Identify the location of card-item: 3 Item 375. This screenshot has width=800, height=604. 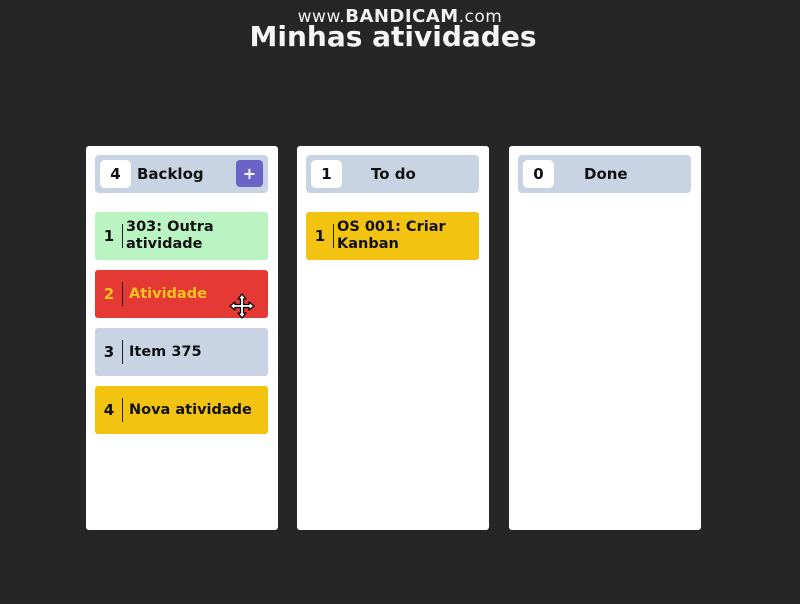
(181, 352).